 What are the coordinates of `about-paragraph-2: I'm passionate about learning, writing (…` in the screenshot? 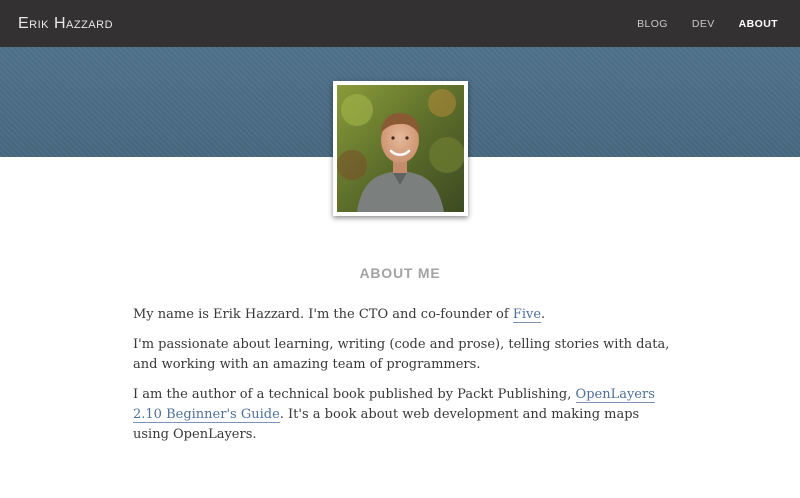 It's located at (401, 354).